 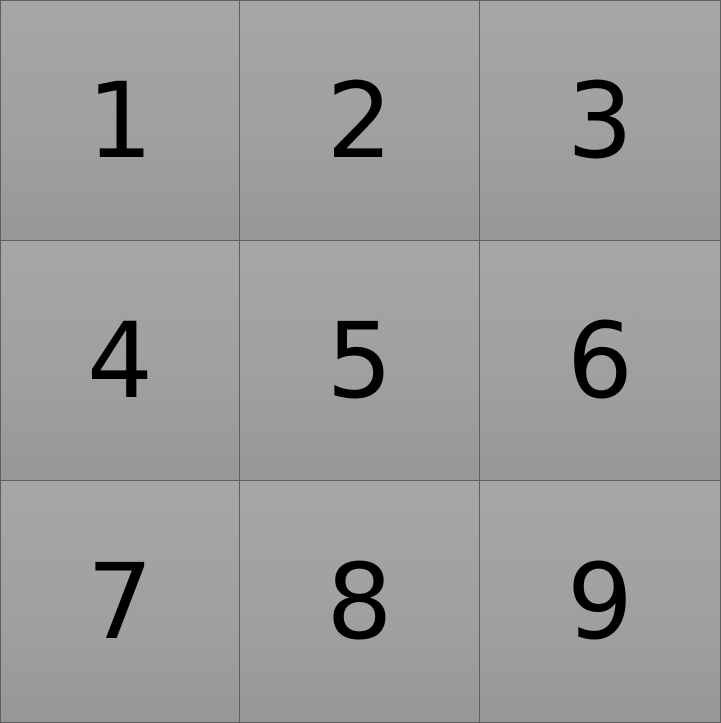 I want to click on tile-3: 3, so click(x=600, y=121).